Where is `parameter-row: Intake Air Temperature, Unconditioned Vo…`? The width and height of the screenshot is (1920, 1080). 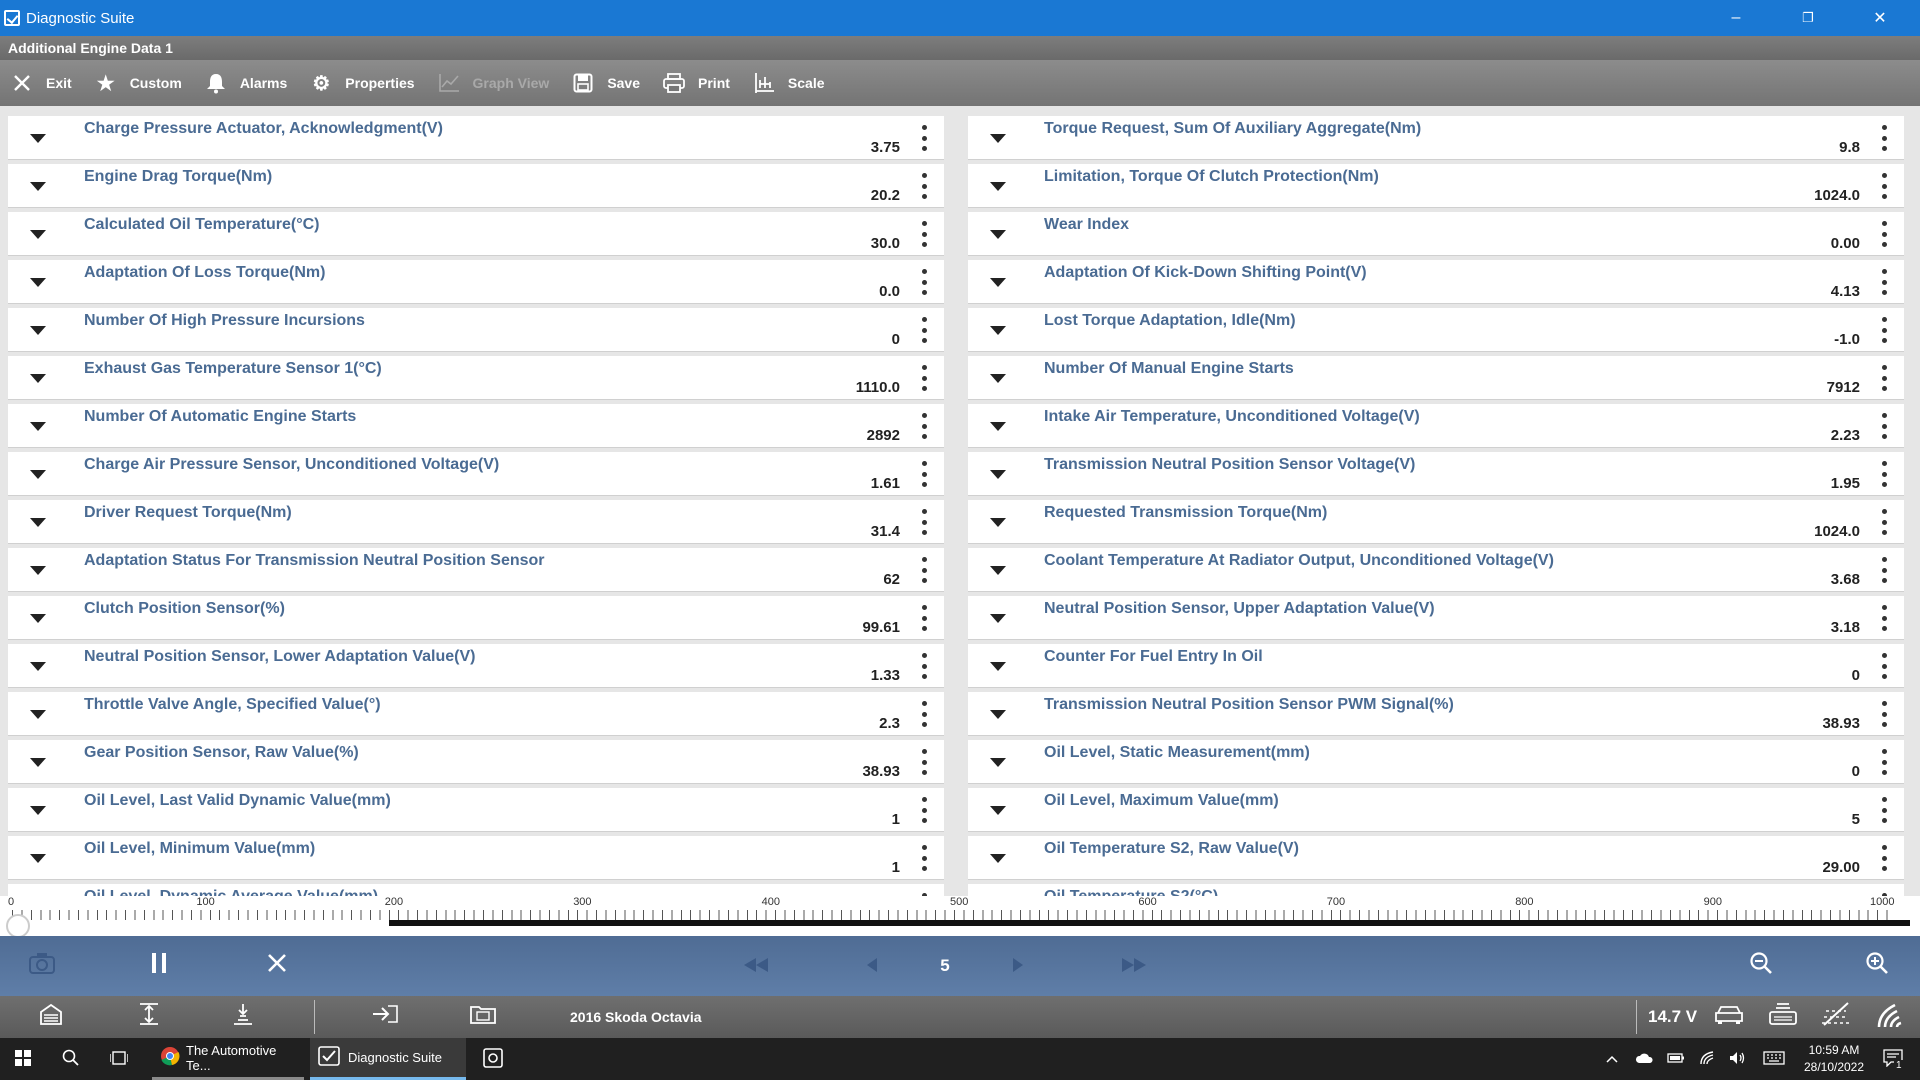
parameter-row: Intake Air Temperature, Unconditioned Vo… is located at coordinates (1436, 426).